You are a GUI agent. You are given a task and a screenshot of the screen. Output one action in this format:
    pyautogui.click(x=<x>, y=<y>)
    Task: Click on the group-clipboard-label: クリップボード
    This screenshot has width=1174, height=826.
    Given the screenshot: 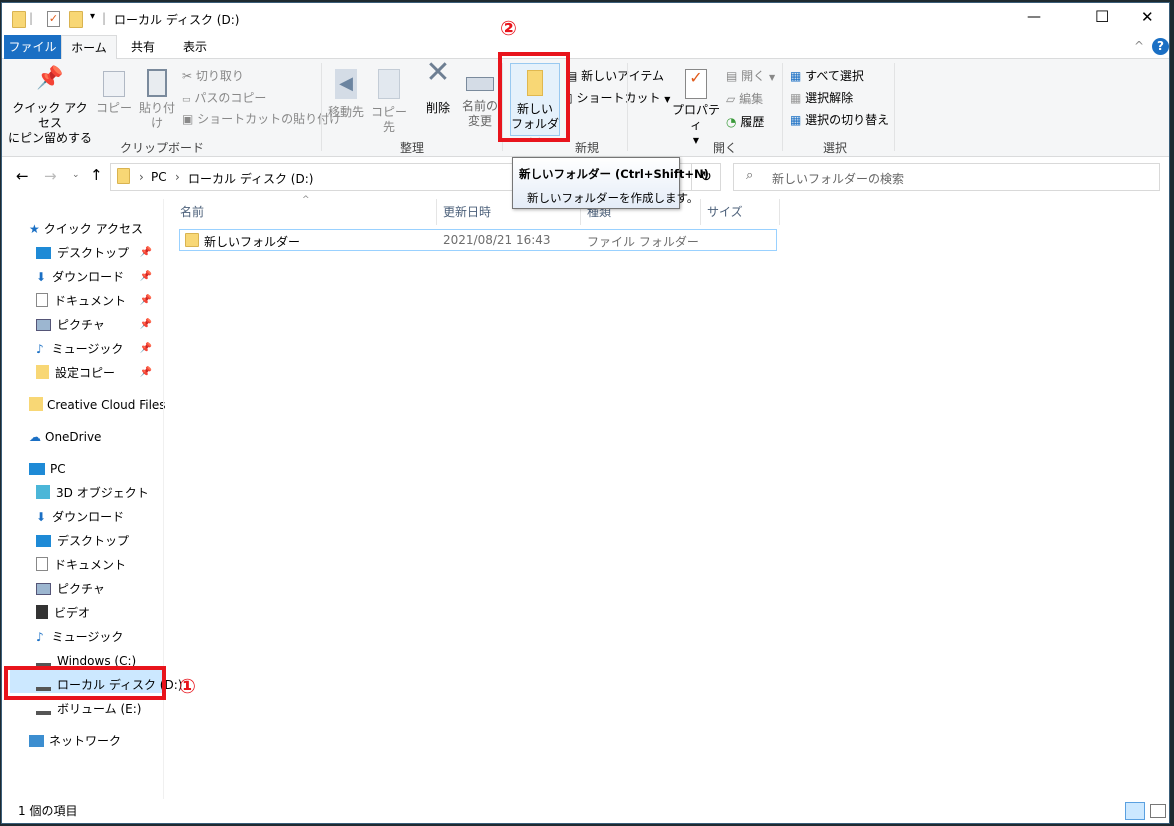 What is the action you would take?
    pyautogui.click(x=161, y=148)
    